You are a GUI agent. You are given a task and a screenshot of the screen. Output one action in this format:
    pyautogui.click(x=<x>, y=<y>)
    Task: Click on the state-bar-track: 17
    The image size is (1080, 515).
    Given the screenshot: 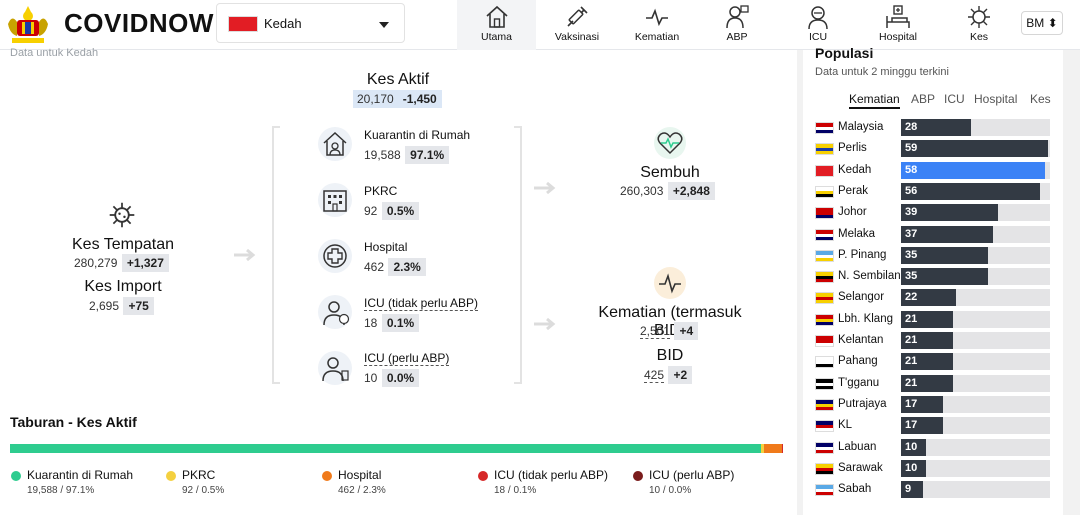 What is the action you would take?
    pyautogui.click(x=975, y=404)
    